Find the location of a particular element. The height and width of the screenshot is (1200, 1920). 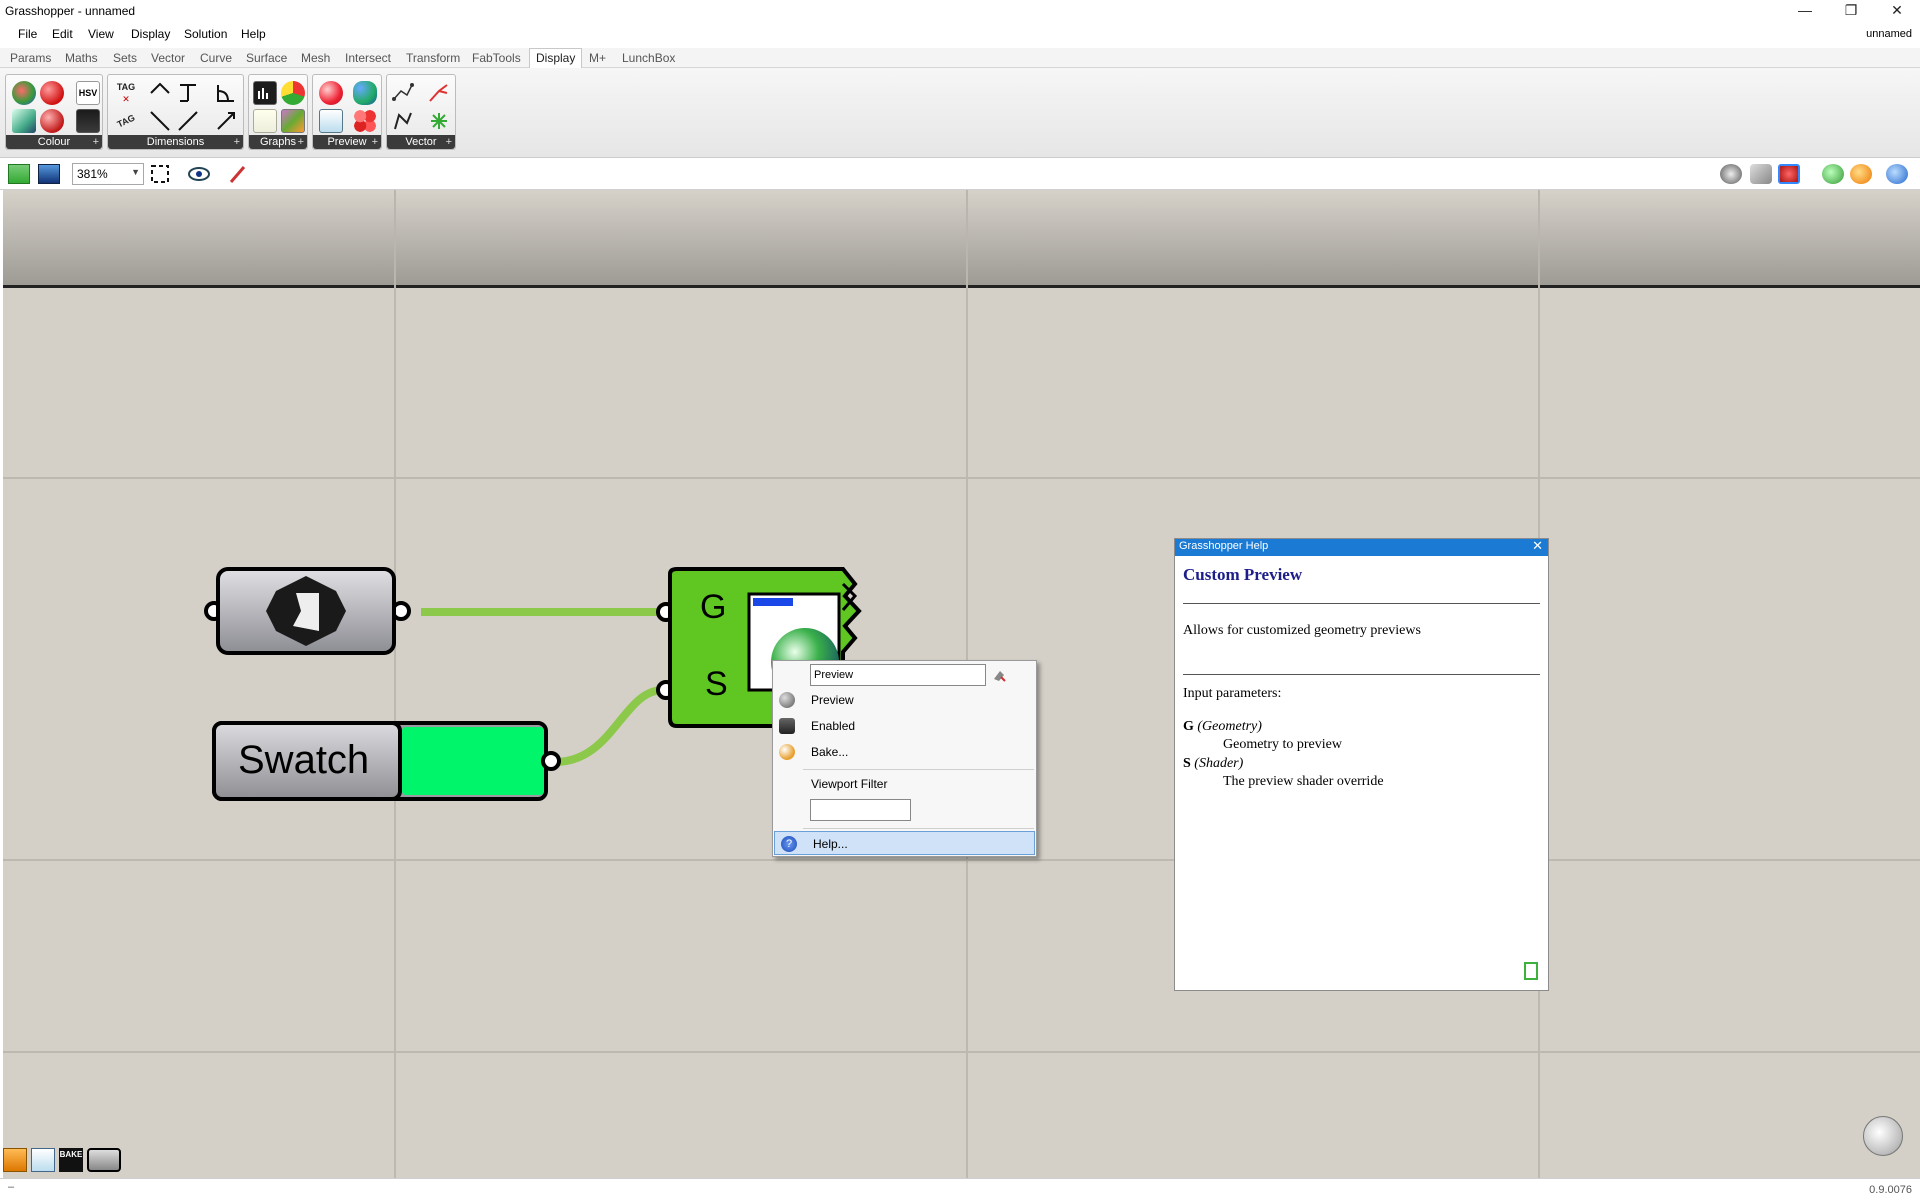

group-dimensions-expand: + is located at coordinates (237, 142).